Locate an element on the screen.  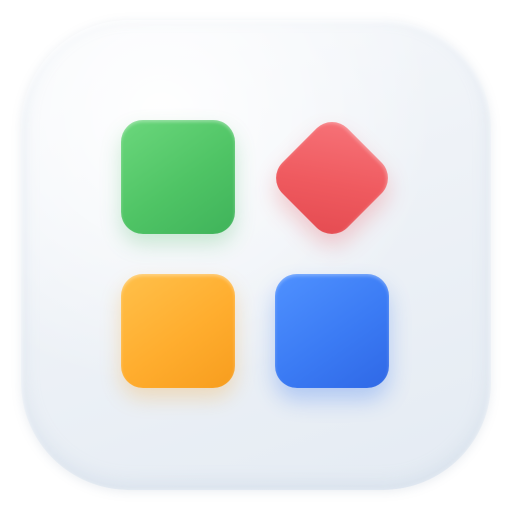
green-square-tile is located at coordinates (178, 177).